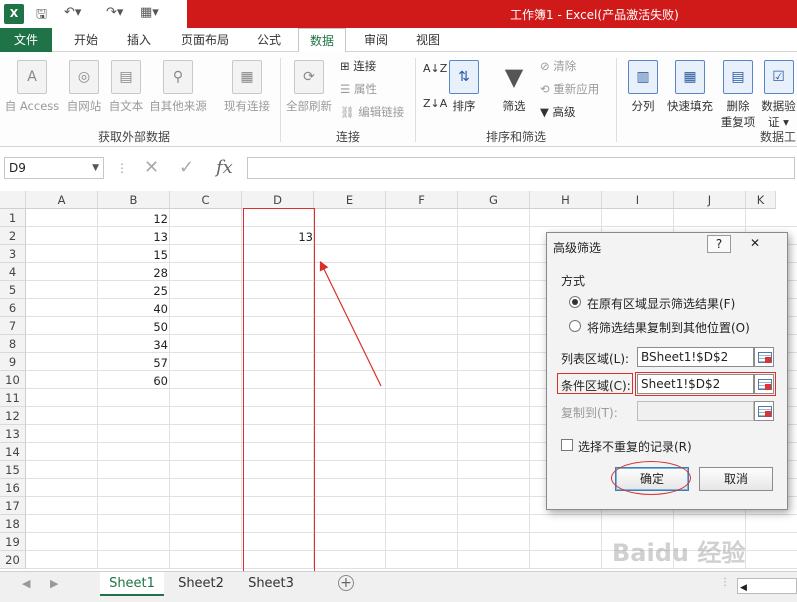 Image resolution: width=797 pixels, height=602 pixels. I want to click on help-button: ?, so click(719, 244).